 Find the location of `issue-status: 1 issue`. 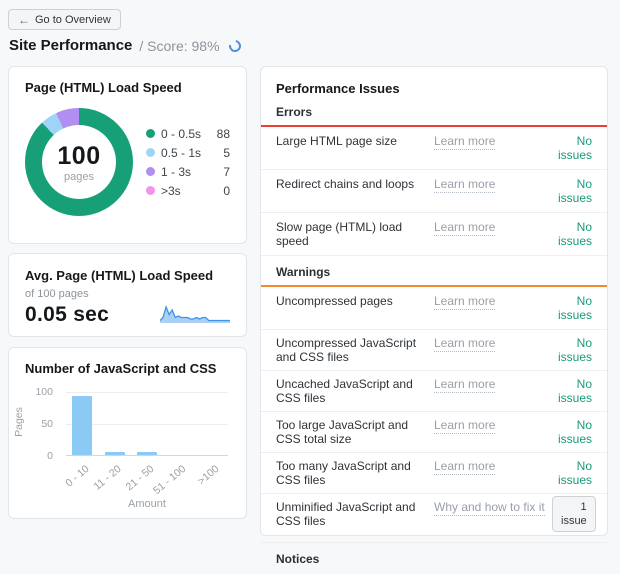

issue-status: 1 issue is located at coordinates (574, 516).